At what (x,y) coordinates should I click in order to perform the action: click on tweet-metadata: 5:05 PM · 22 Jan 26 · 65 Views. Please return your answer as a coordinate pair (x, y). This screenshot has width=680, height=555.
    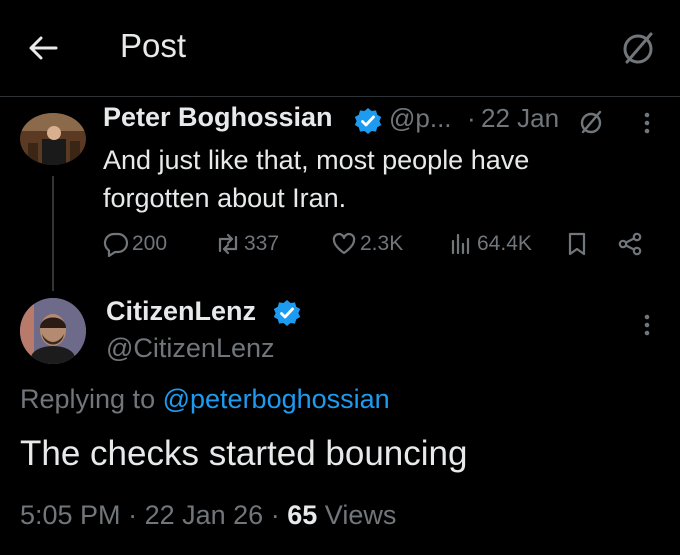
    Looking at the image, I should click on (208, 515).